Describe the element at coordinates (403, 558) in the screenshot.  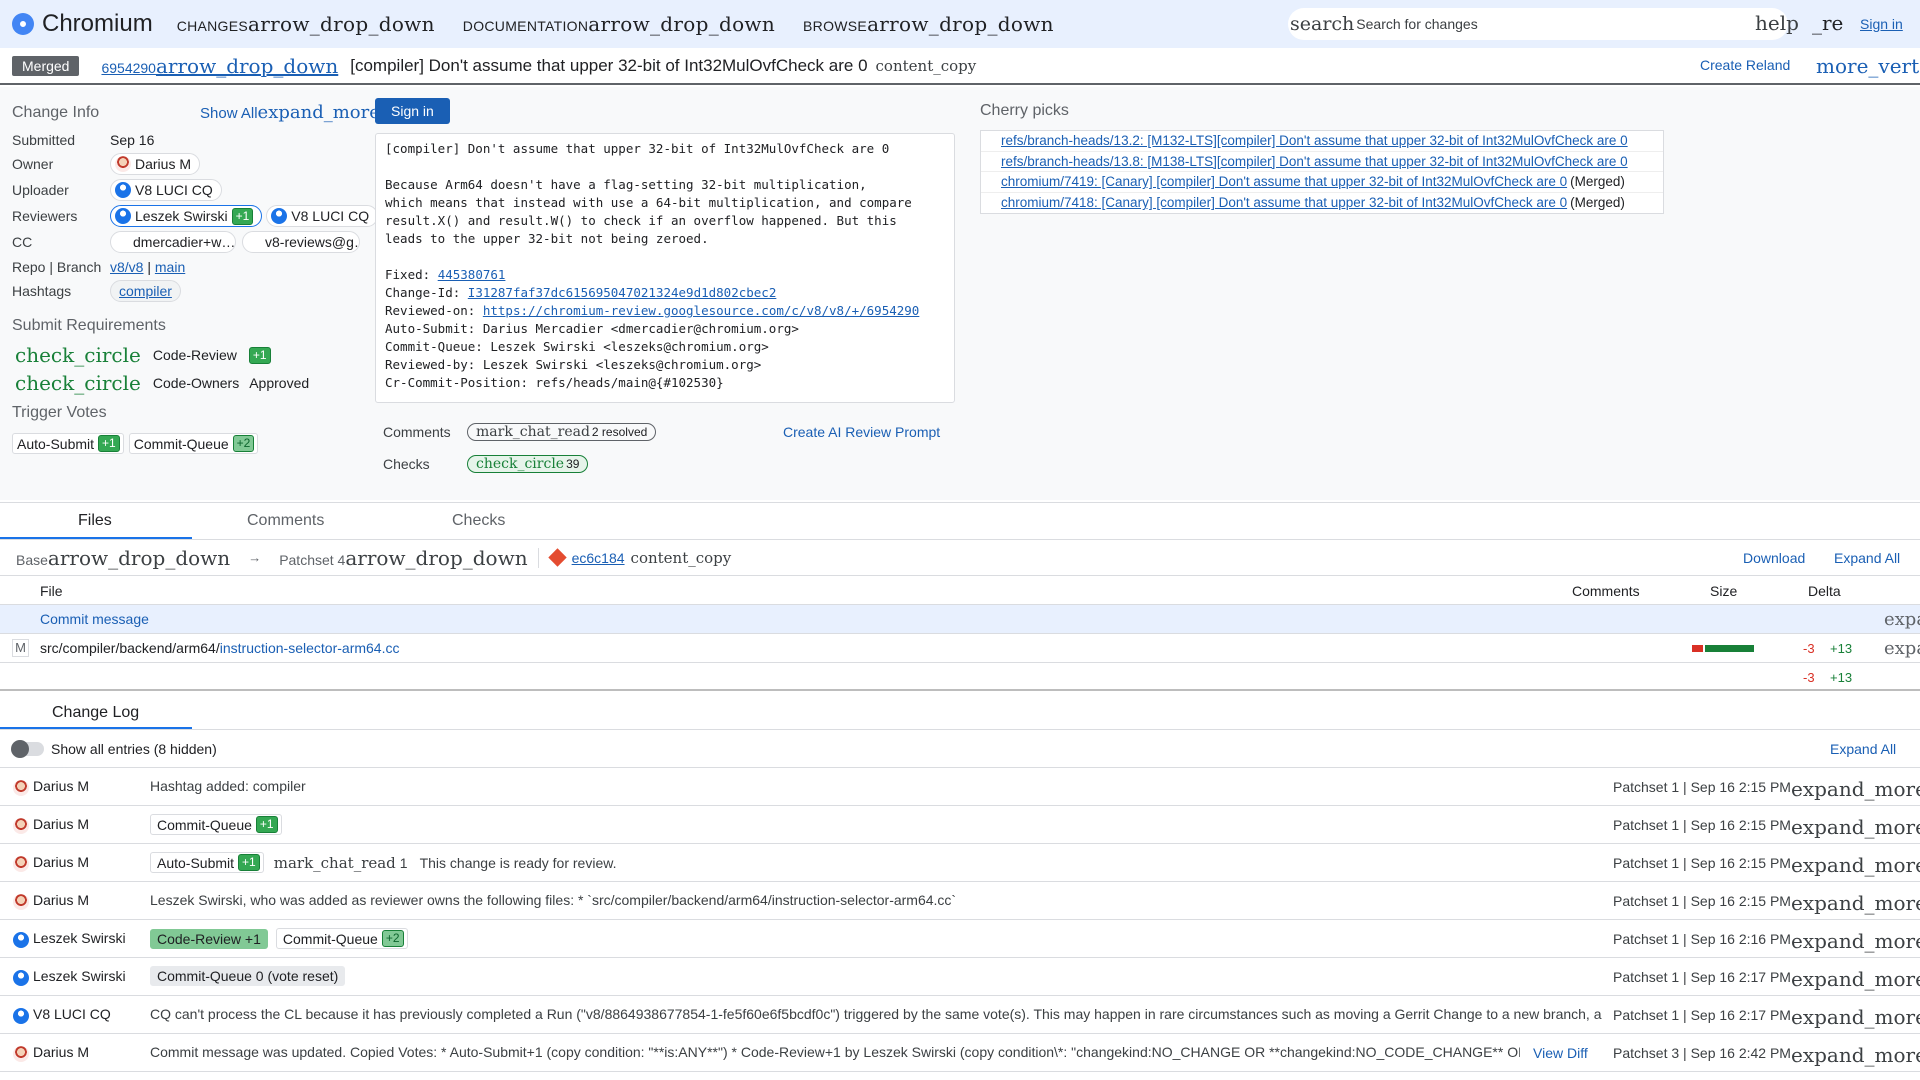
I see `patchset-select: Patchset 4 arrow_drop_down` at that location.